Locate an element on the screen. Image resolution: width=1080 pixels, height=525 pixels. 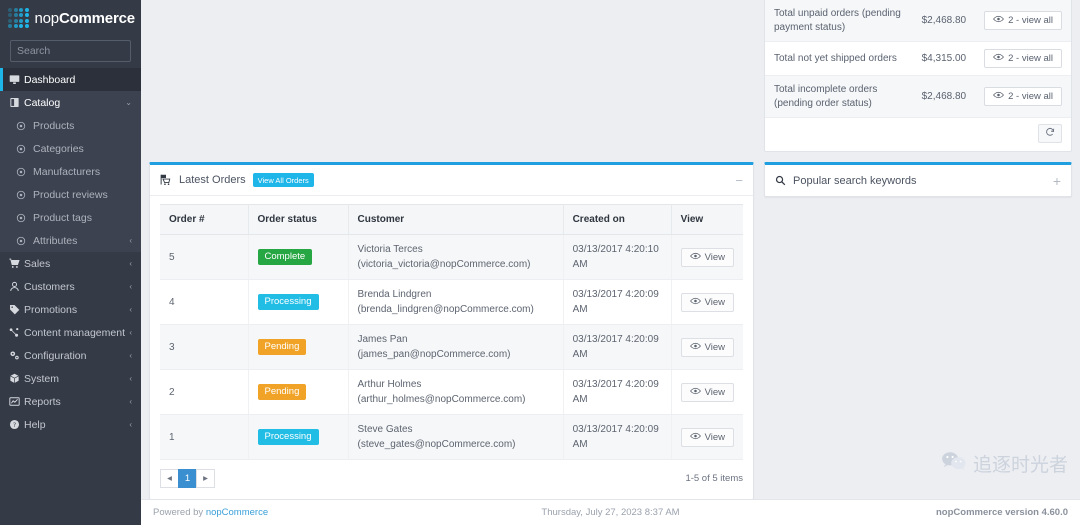
sidebar-item-products: Products is located at coordinates (70, 125).